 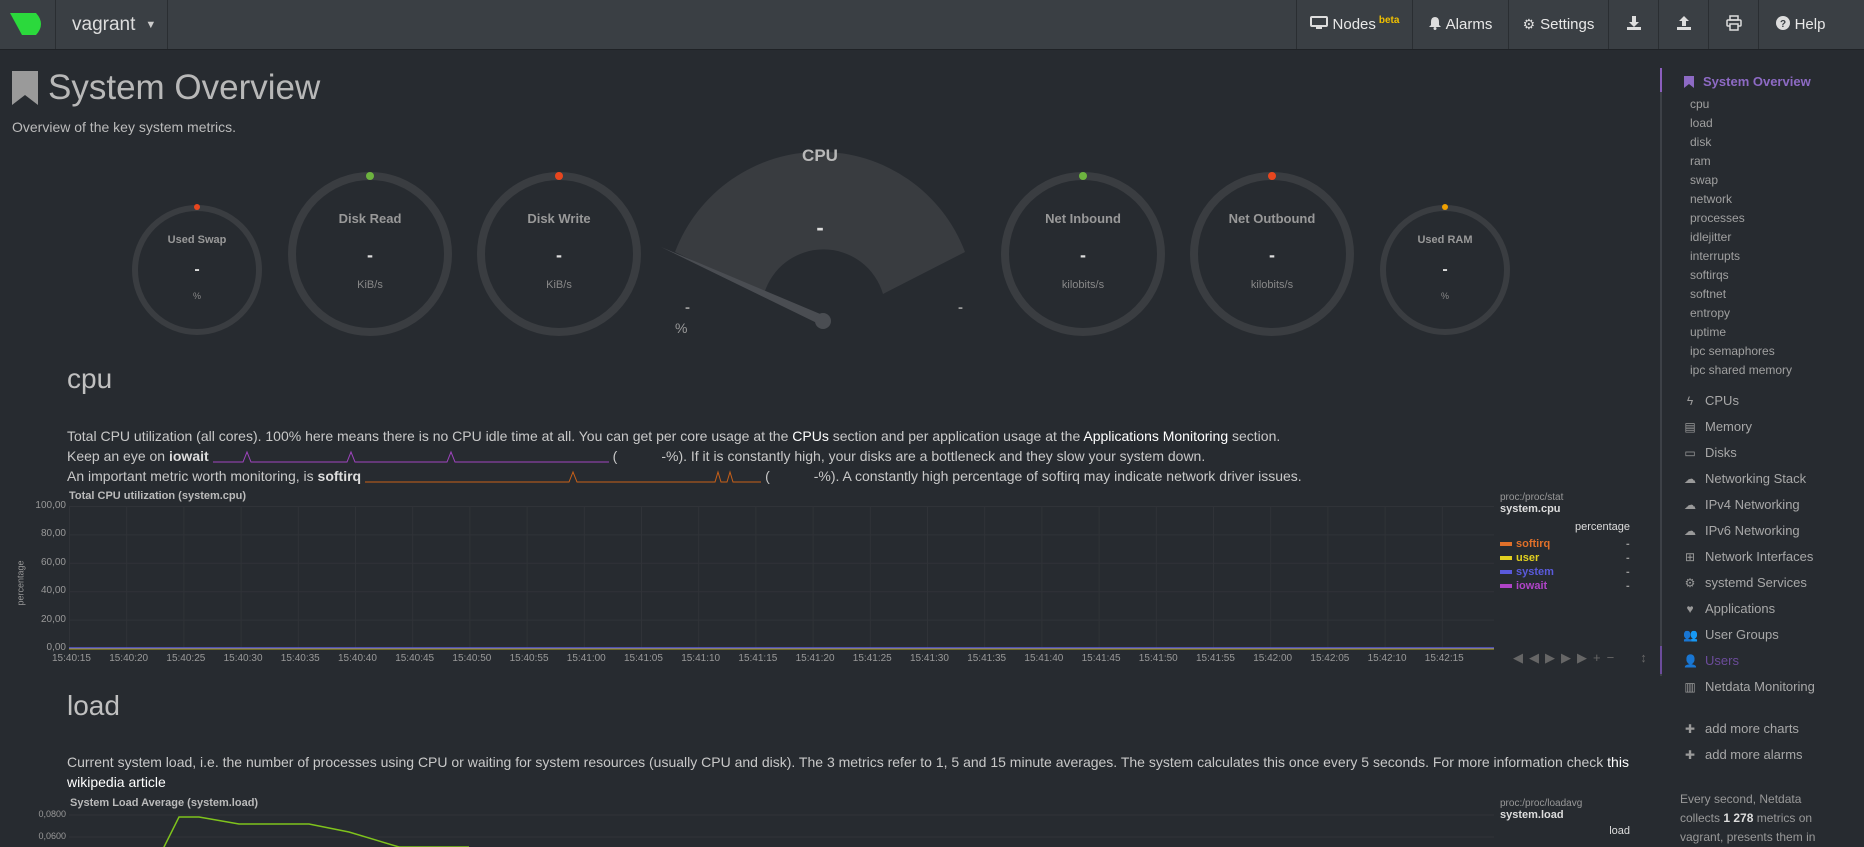 What do you see at coordinates (1690, 582) in the screenshot?
I see `cogs-icon: ⚙` at bounding box center [1690, 582].